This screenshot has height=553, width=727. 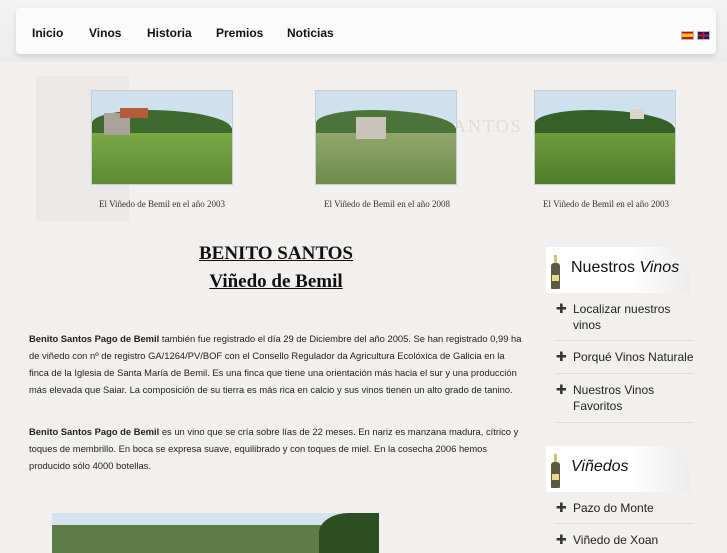 I want to click on sidebar-item-label: Pazo do Monte, so click(x=613, y=508).